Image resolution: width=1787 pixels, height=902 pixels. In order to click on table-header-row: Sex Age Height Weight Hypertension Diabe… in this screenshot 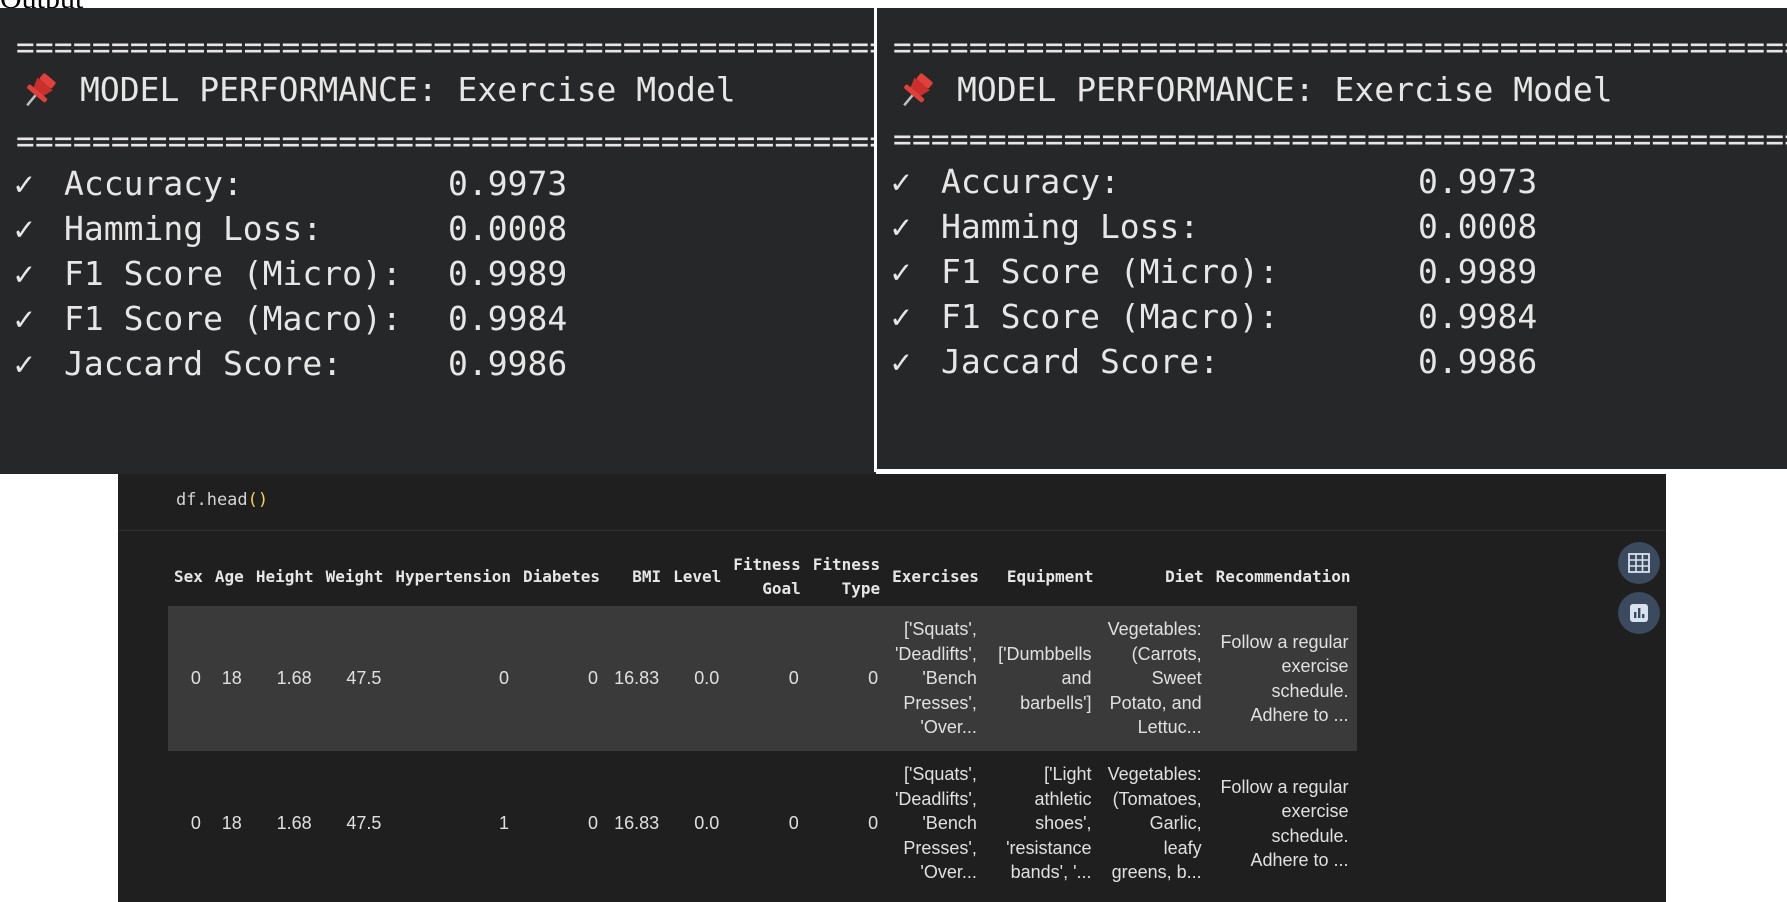, I will do `click(762, 577)`.